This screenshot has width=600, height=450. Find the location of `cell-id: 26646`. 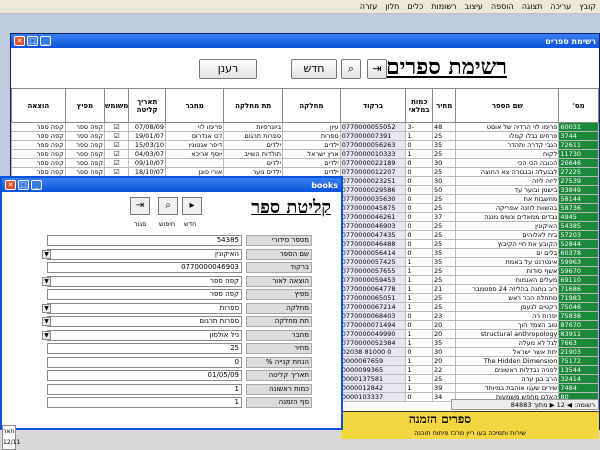

cell-id: 26646 is located at coordinates (578, 163).